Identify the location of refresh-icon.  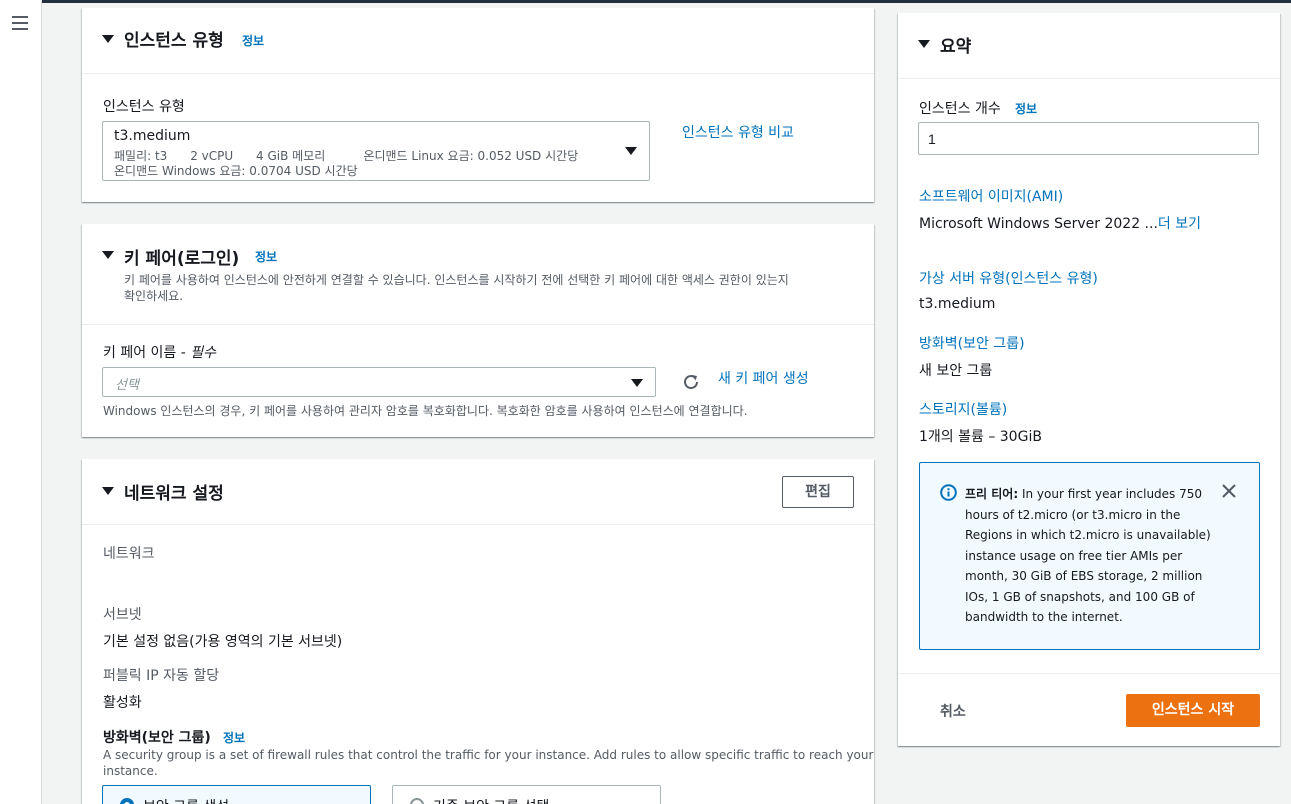
(691, 382).